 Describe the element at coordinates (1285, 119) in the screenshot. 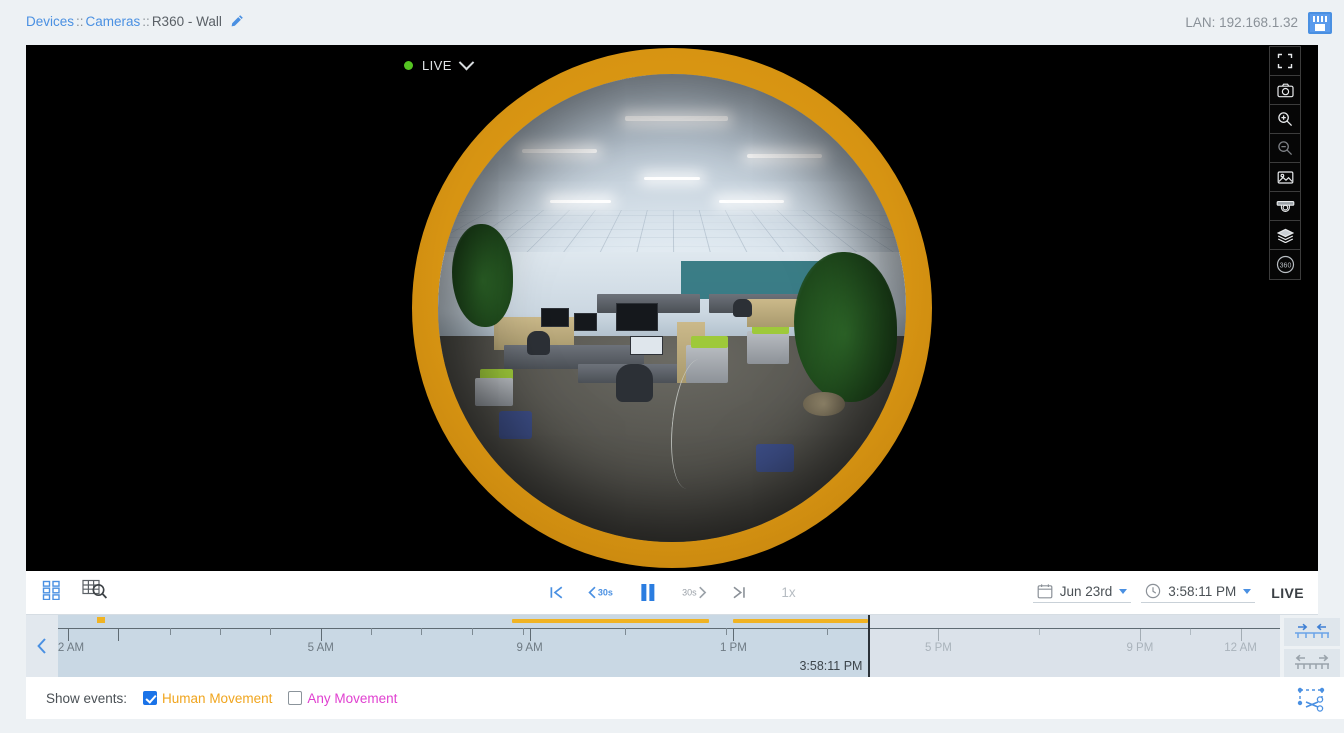

I see `zoom-in-icon` at that location.